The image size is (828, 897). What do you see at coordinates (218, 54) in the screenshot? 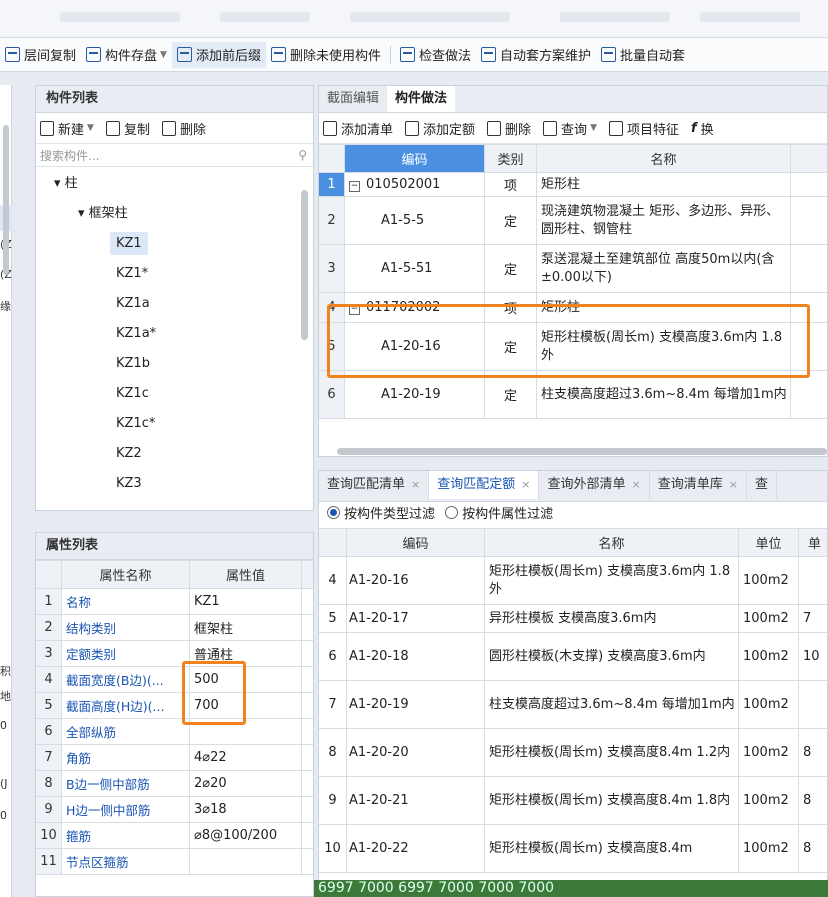
I see `add-prefix-suffix-button: 添加前后缀` at bounding box center [218, 54].